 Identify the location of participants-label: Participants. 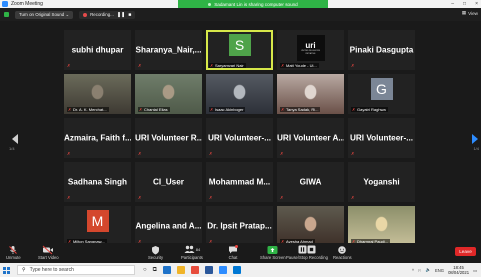
(192, 257).